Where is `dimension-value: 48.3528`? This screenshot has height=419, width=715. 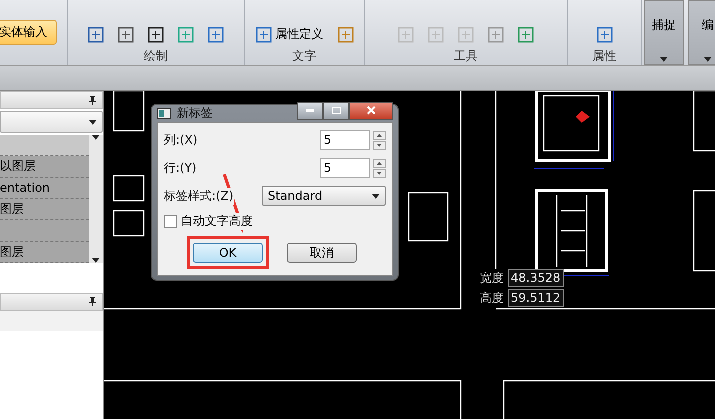
dimension-value: 48.3528 is located at coordinates (536, 278).